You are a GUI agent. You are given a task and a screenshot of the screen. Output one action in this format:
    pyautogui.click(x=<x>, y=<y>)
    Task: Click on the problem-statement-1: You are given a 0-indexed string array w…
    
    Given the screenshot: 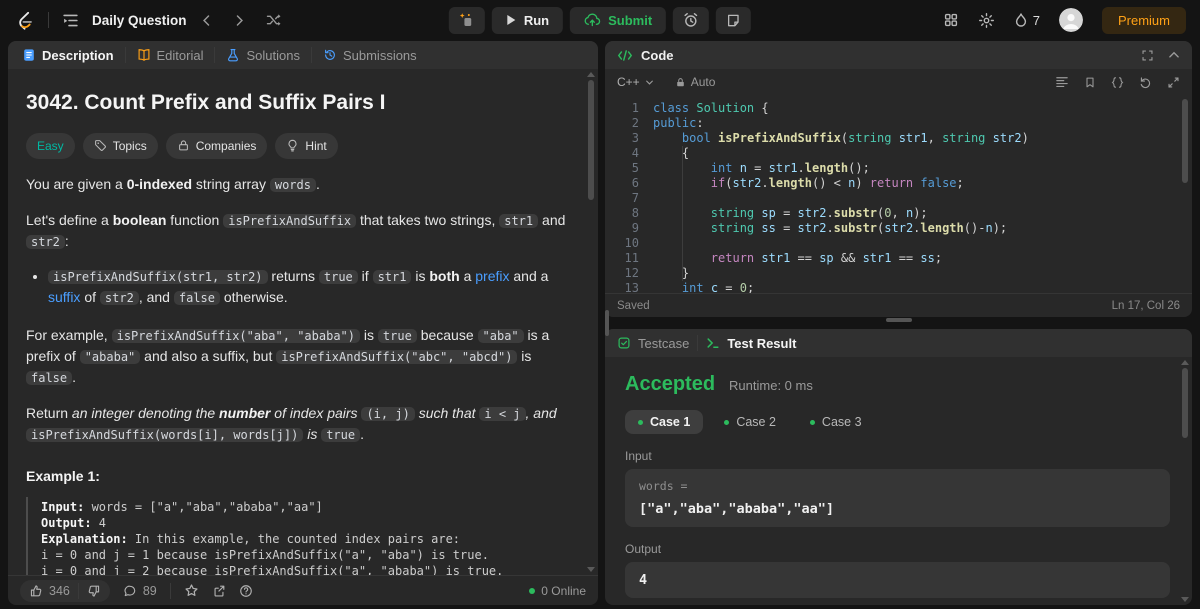 What is the action you would take?
    pyautogui.click(x=173, y=183)
    